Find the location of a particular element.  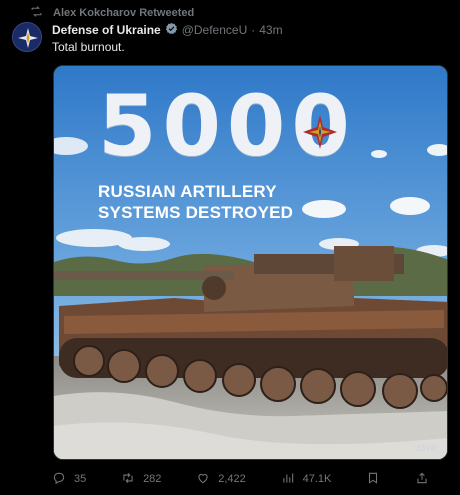

reply-icon is located at coordinates (59, 479).